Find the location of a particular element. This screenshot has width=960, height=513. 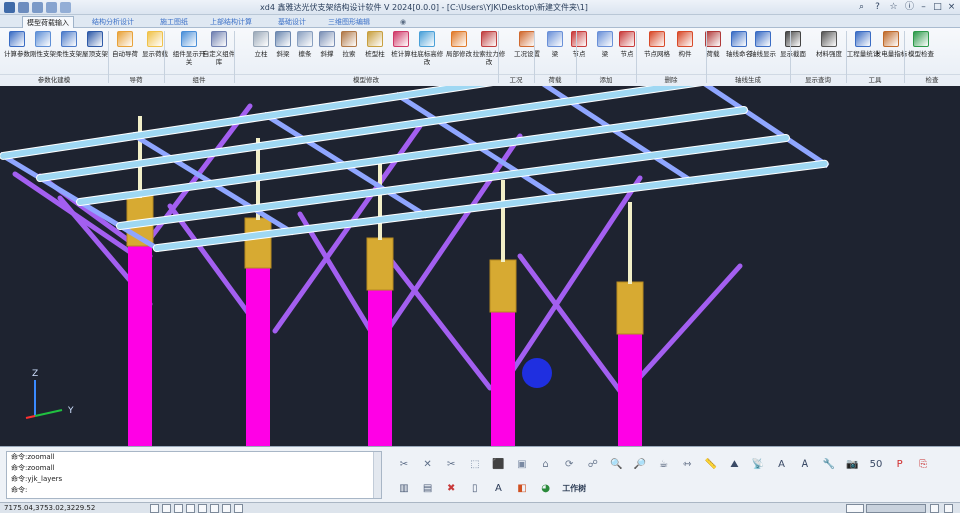

column-cap is located at coordinates (630, 308).